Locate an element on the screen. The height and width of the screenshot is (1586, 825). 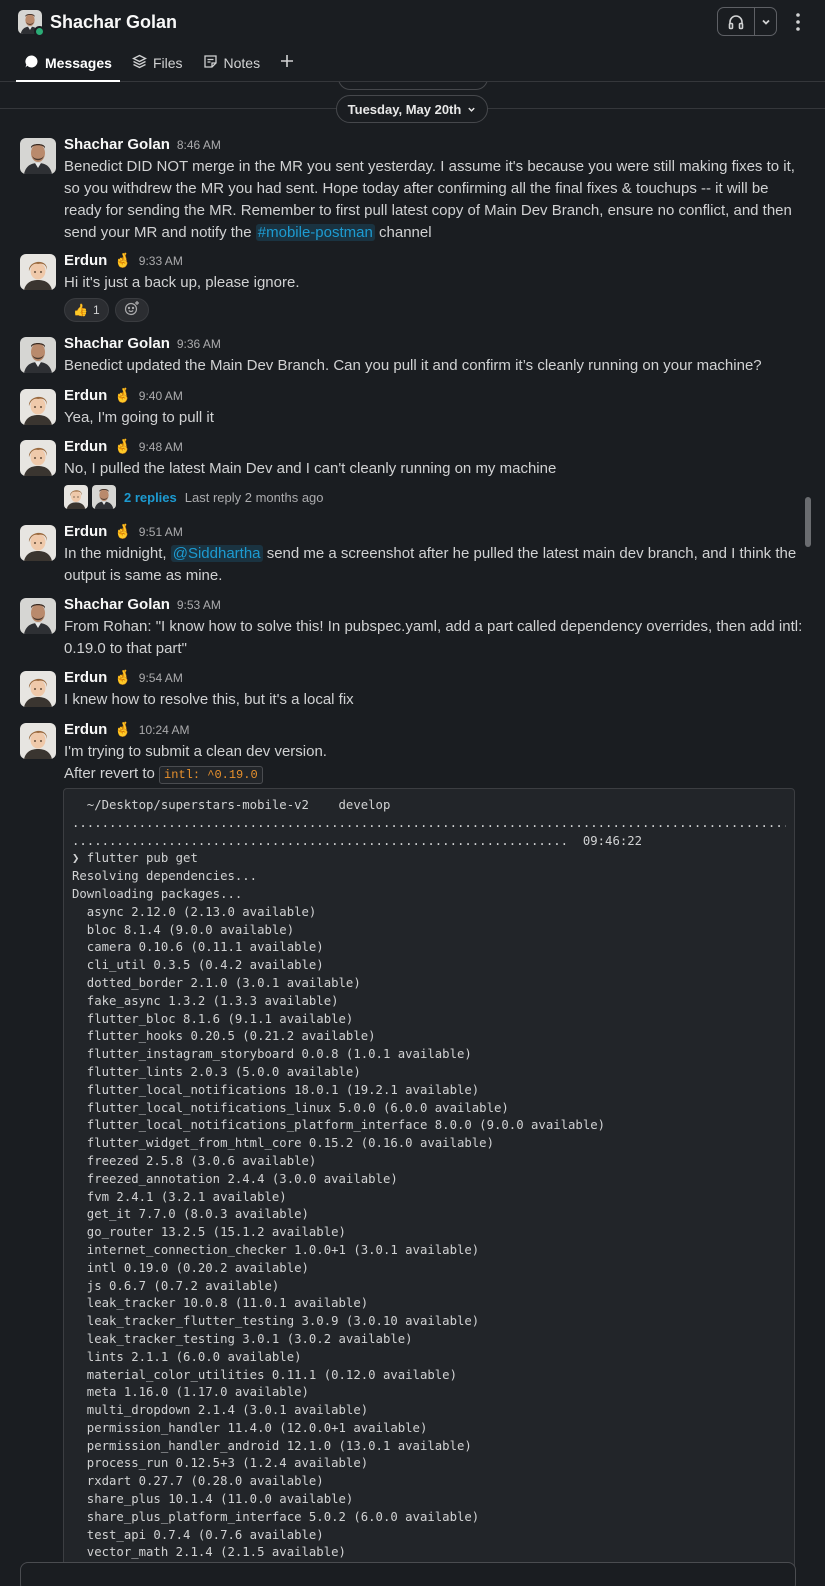
add-emoji-icon is located at coordinates (132, 310).